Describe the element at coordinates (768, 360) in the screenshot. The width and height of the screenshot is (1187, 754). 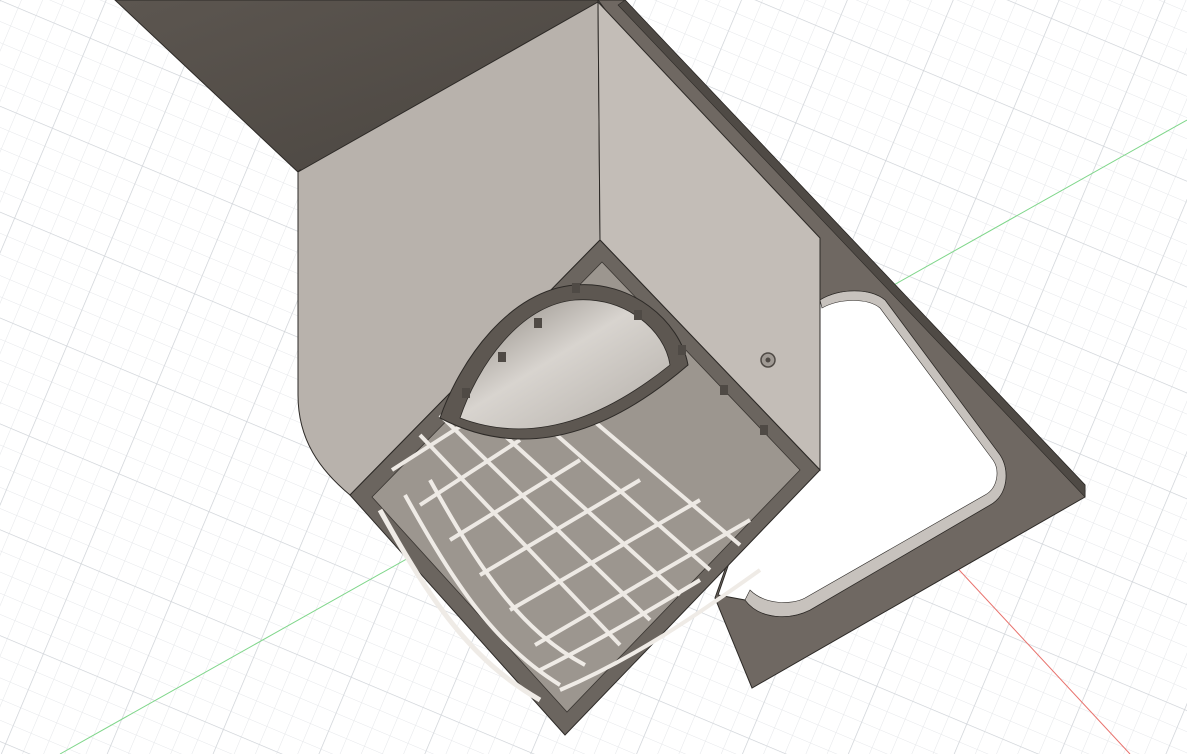
I see `origin-point-icon` at that location.